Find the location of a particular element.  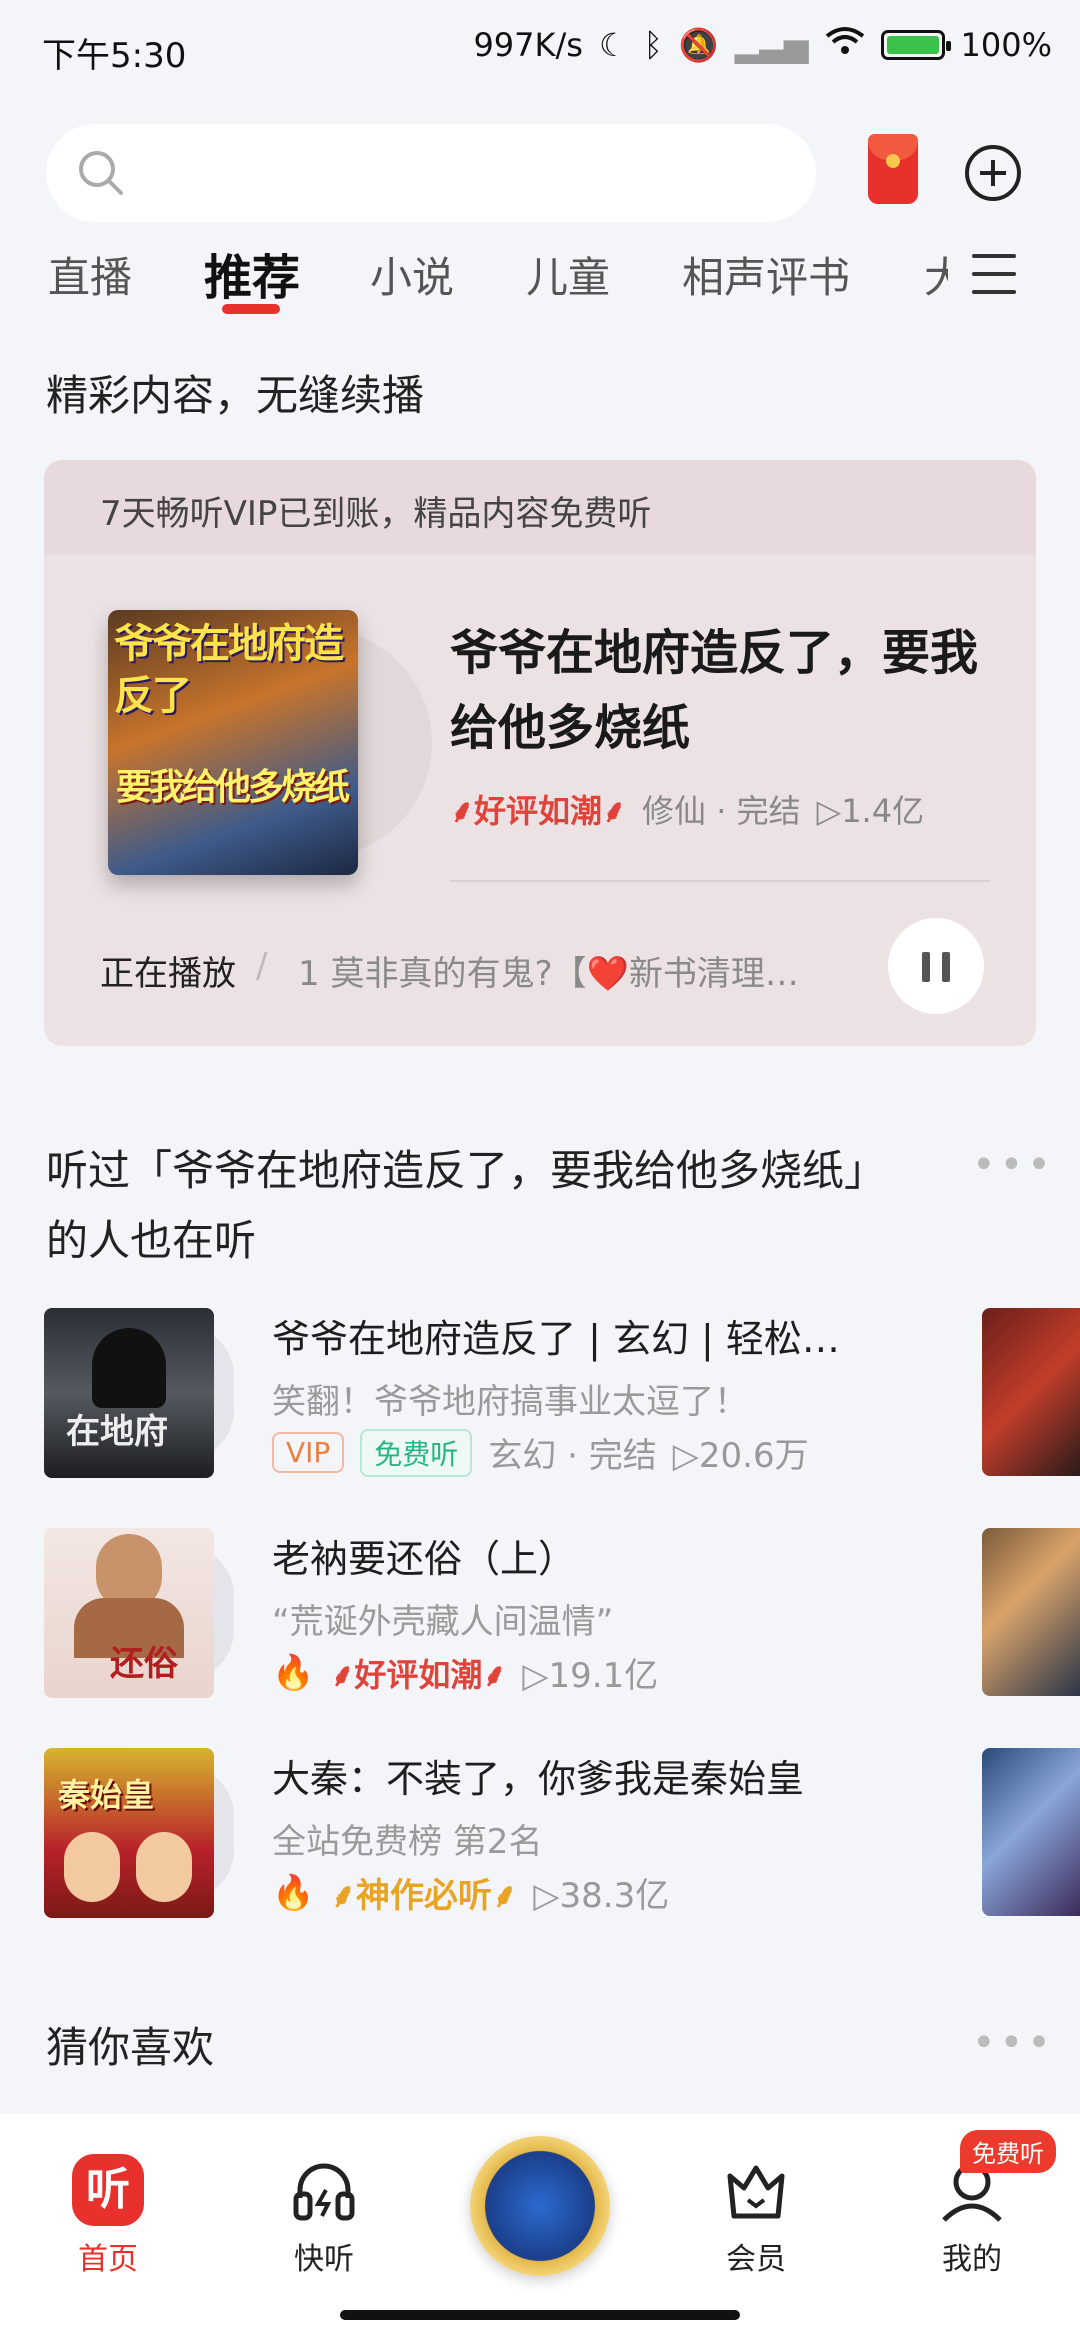

nav-member-label: 会员 is located at coordinates (756, 2259).